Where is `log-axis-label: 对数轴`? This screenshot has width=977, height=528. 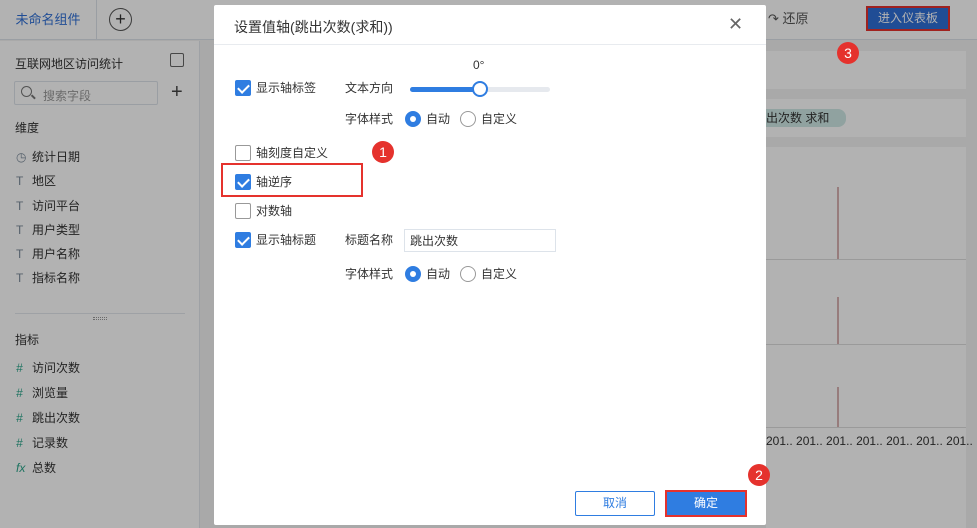 log-axis-label: 对数轴 is located at coordinates (274, 211).